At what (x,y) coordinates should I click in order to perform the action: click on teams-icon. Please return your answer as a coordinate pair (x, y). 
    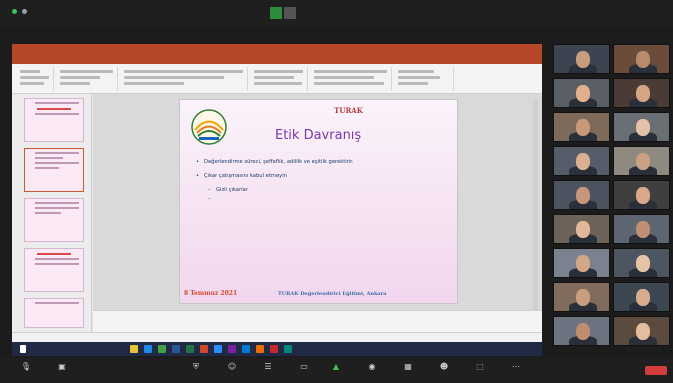
    Looking at the image, I should click on (232, 349).